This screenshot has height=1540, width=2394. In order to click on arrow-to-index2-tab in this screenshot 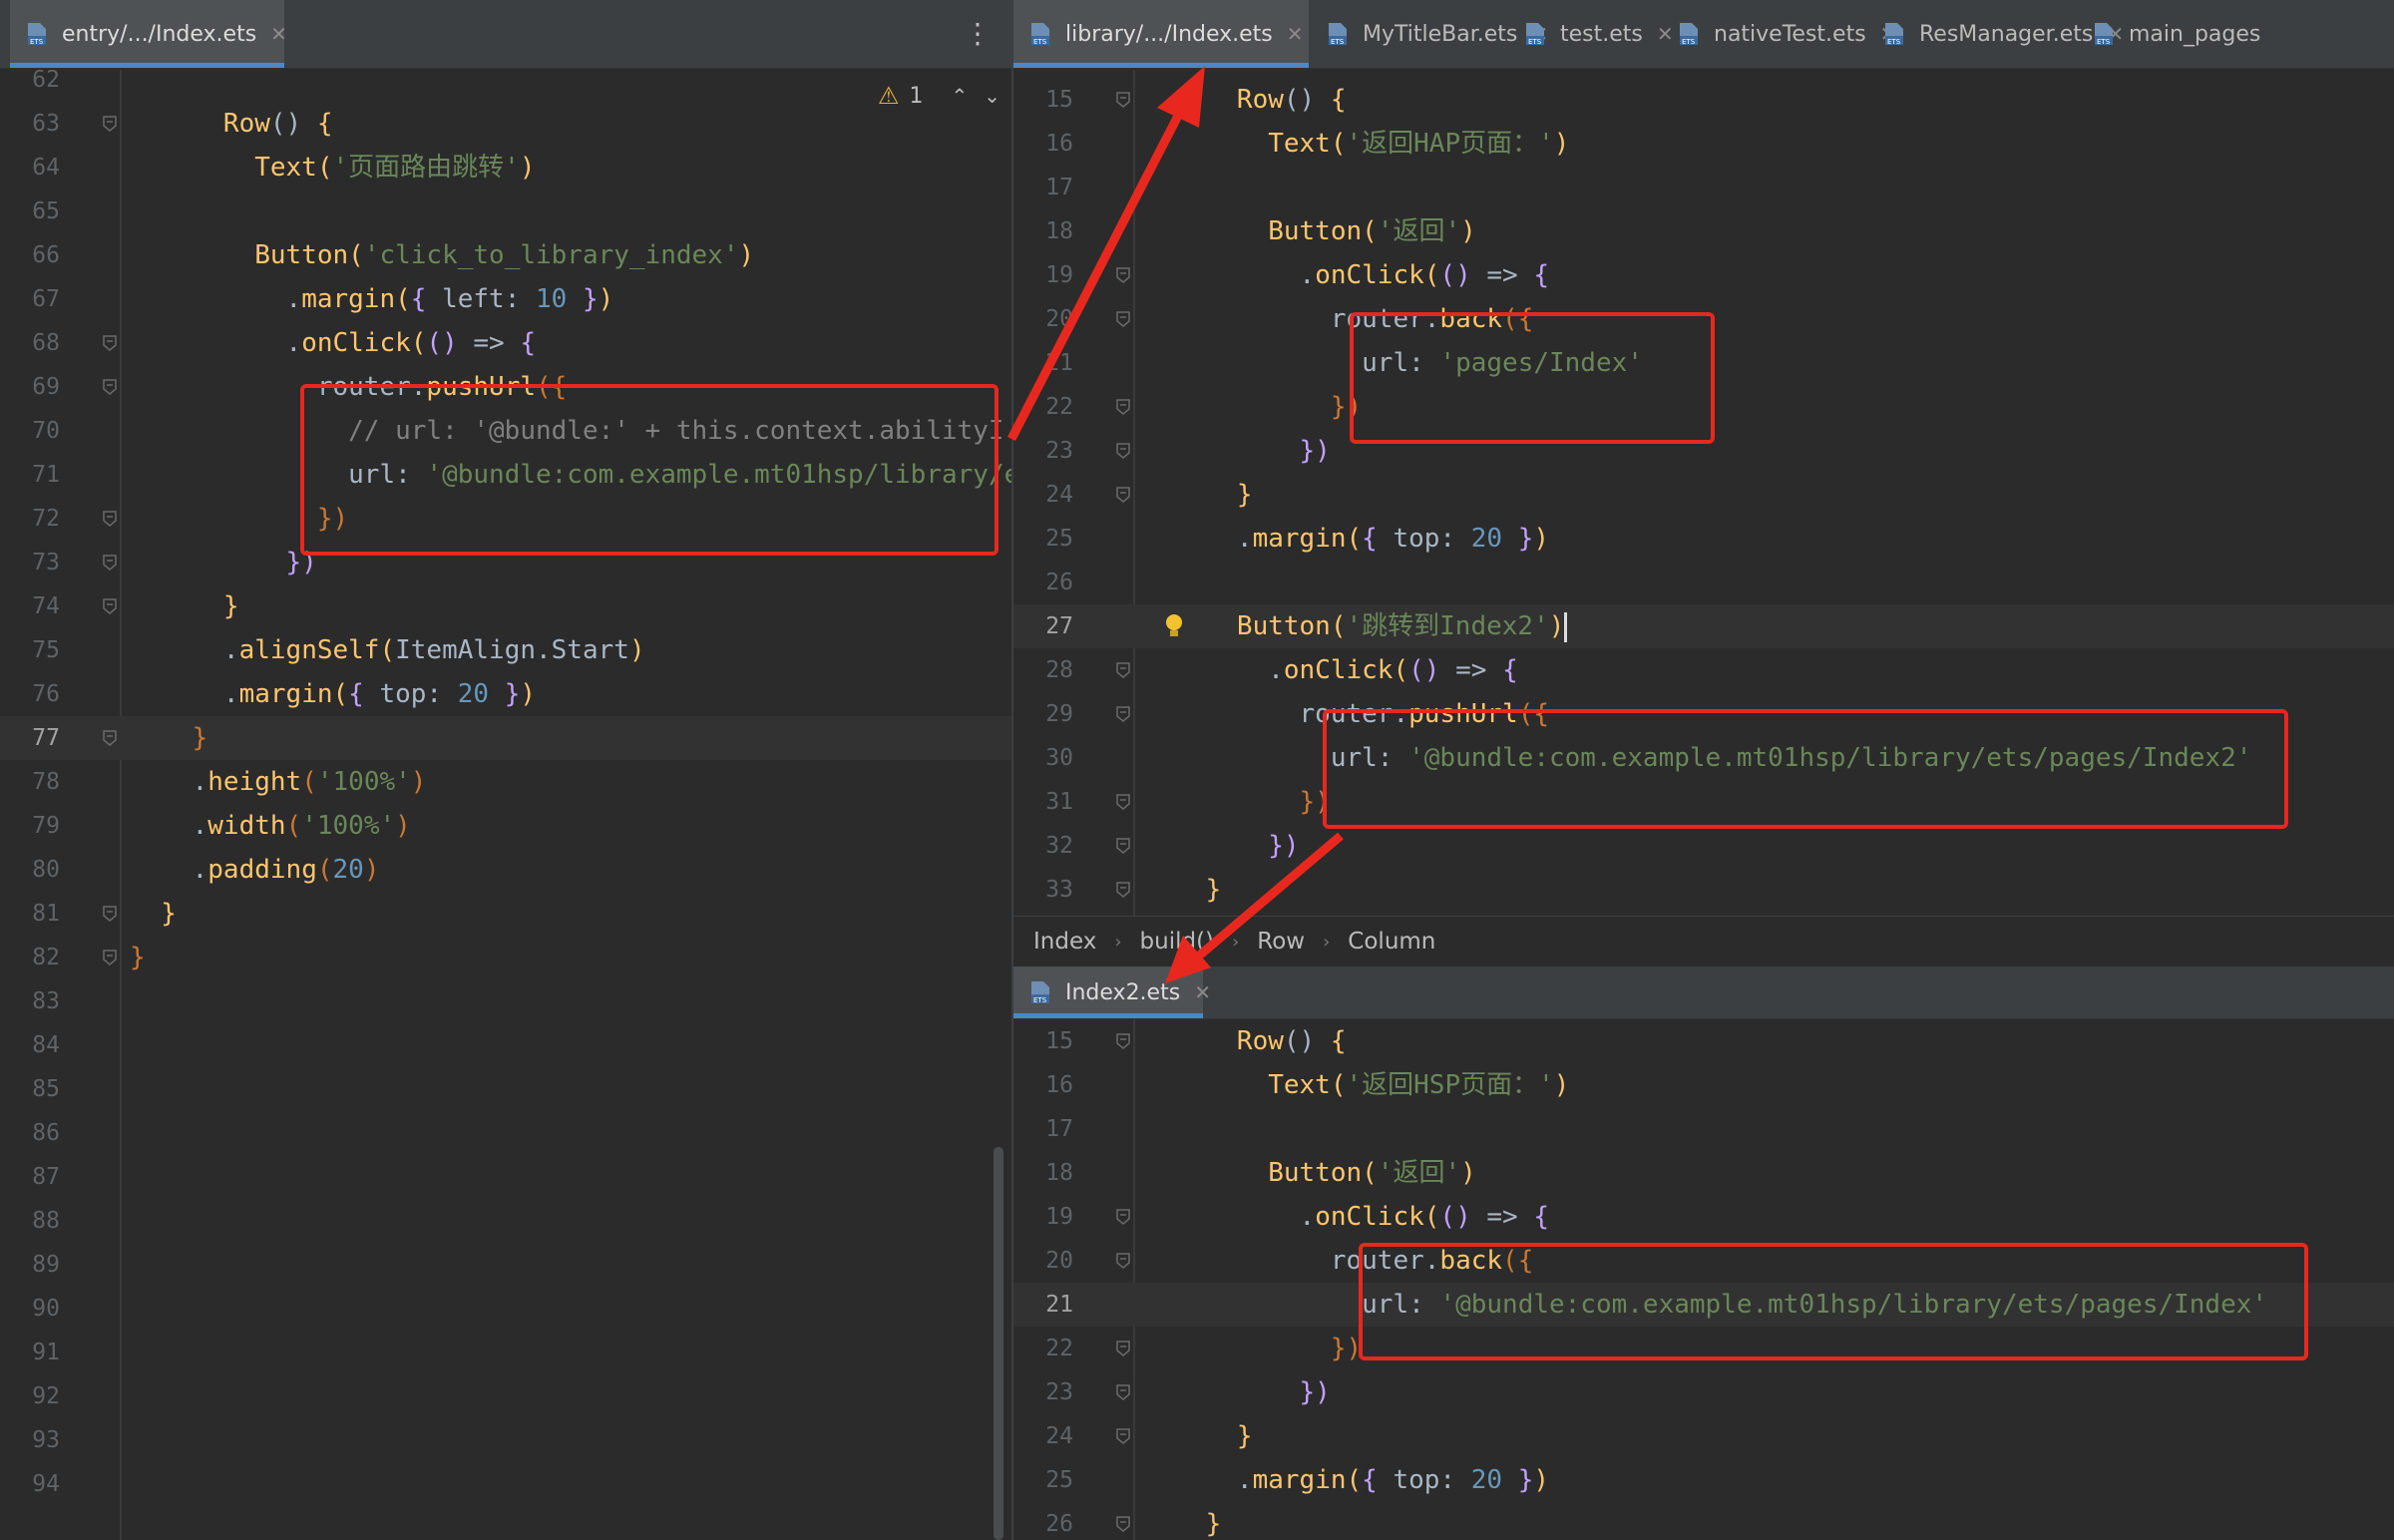, I will do `click(1254, 907)`.